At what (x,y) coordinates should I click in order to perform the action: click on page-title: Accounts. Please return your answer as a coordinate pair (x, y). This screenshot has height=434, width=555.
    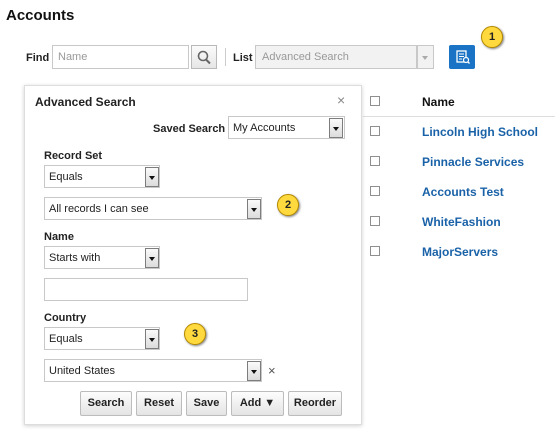
    Looking at the image, I should click on (40, 15).